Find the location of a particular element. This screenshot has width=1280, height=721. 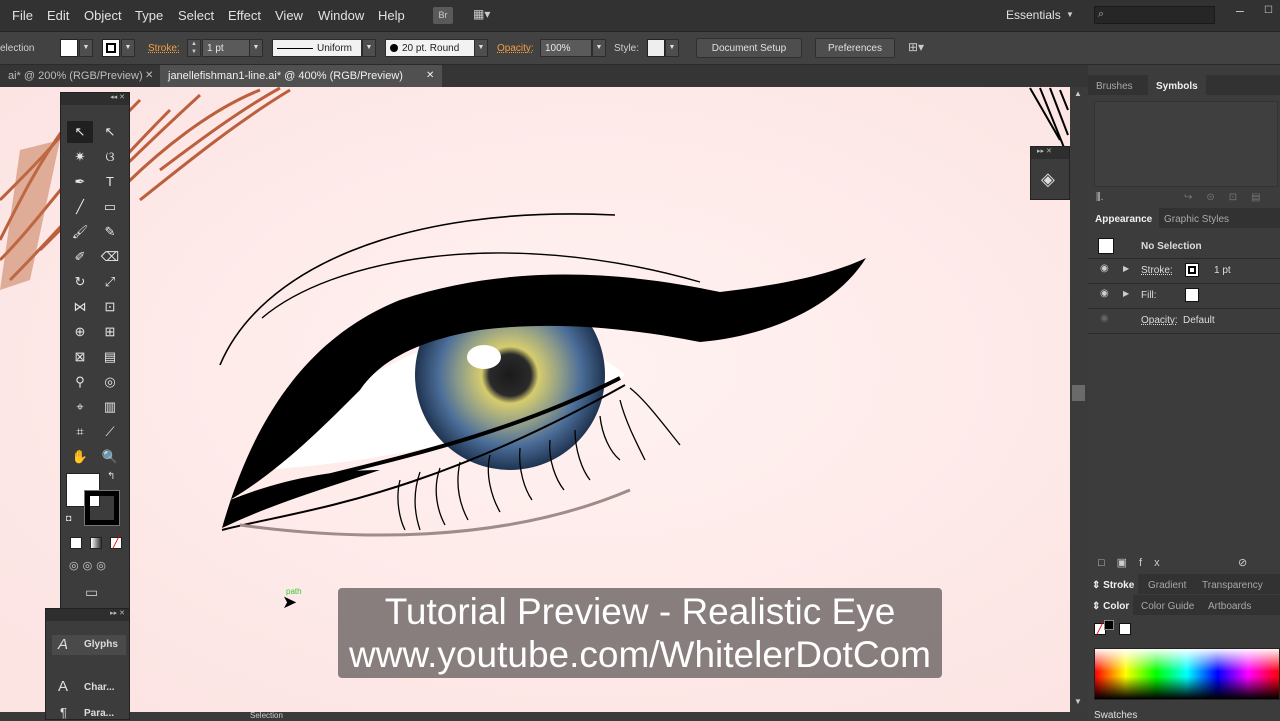

tab-artboards: Artboards is located at coordinates (1229, 606).